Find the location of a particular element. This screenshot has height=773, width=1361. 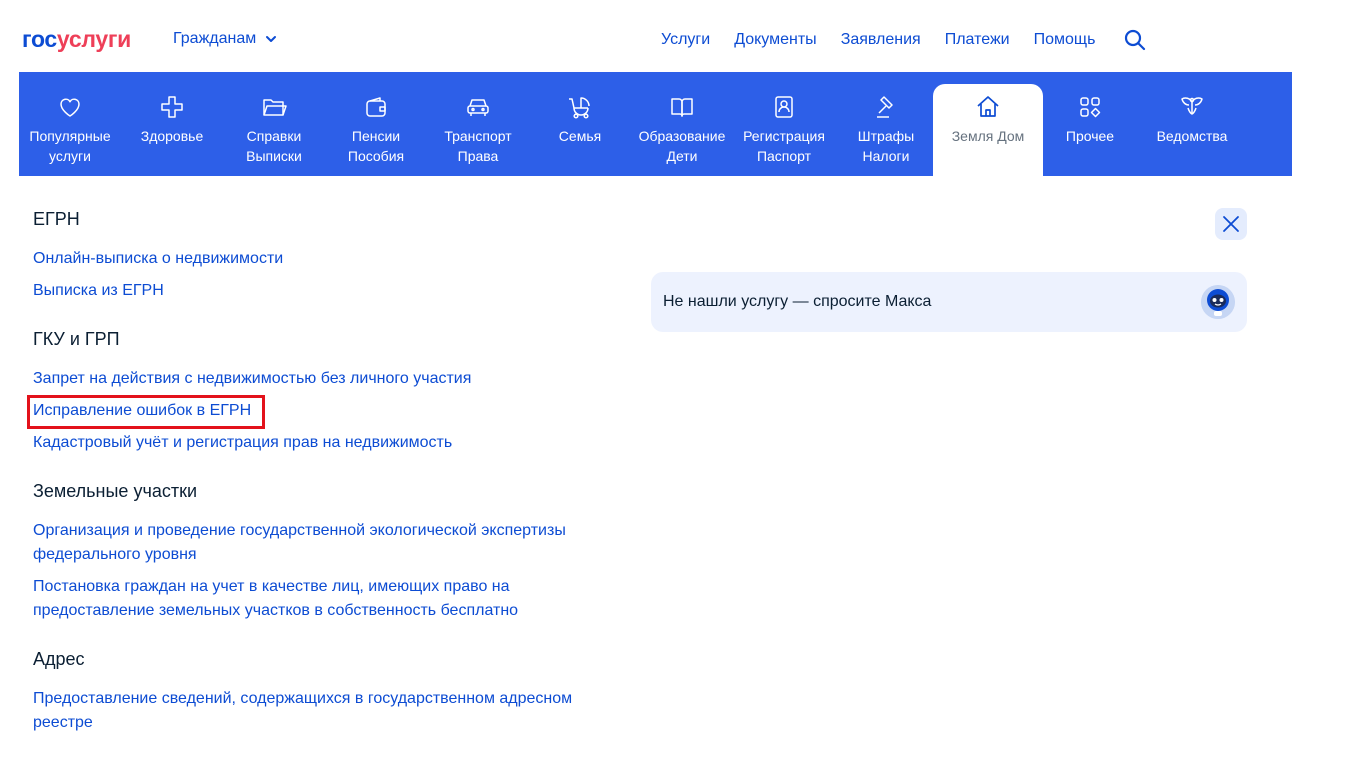

category-label: Здоровье is located at coordinates (172, 136).